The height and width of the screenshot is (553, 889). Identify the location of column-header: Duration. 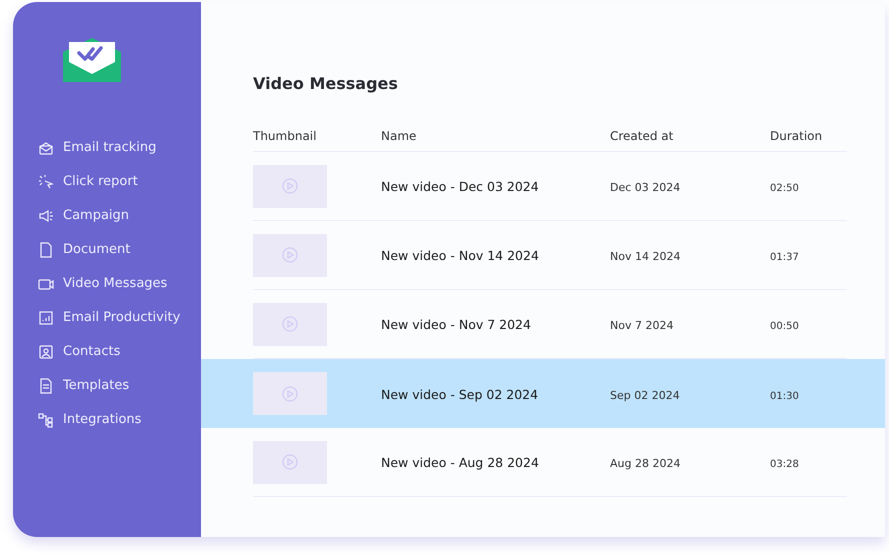
(797, 136).